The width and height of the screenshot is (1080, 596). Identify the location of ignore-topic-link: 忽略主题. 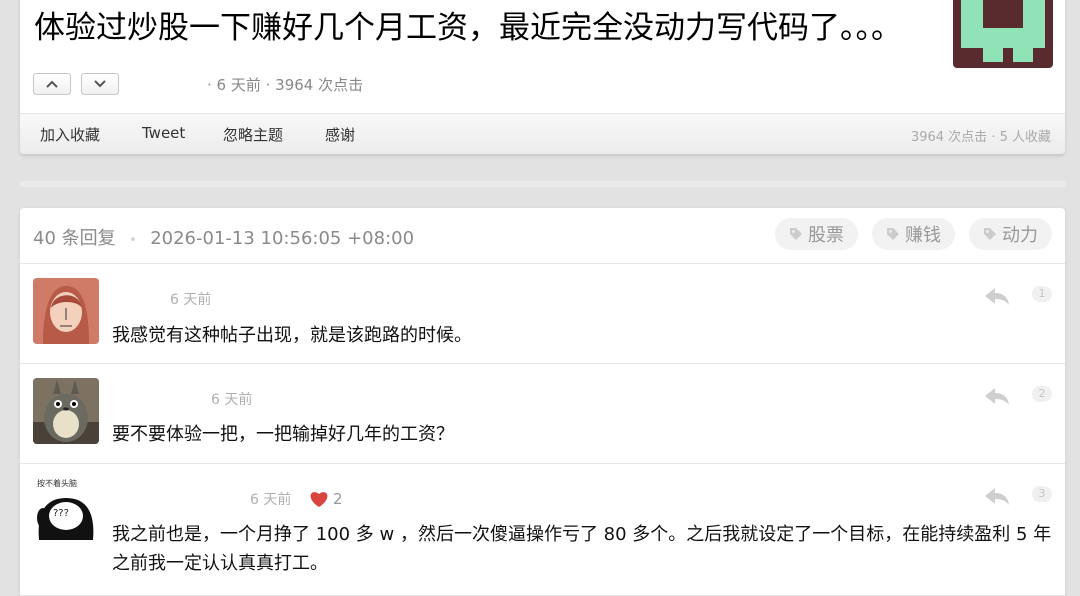
(253, 134).